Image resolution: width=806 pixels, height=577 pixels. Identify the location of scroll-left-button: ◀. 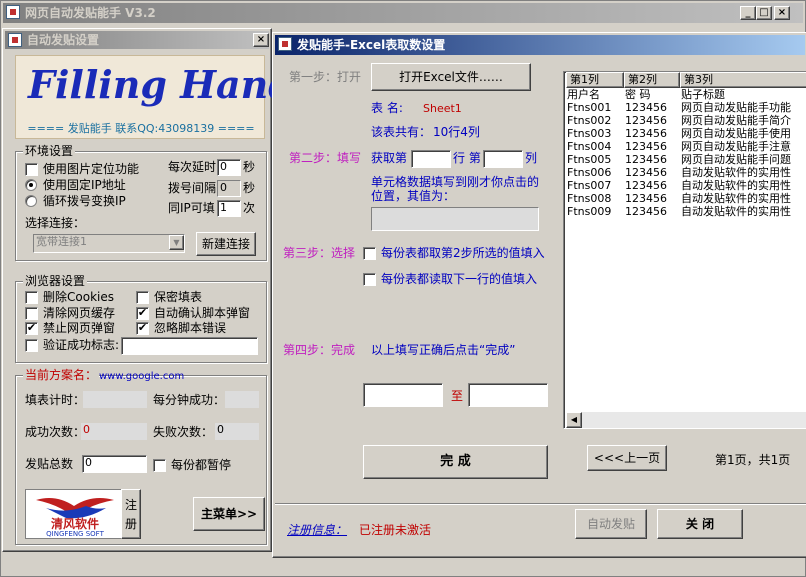
(574, 420).